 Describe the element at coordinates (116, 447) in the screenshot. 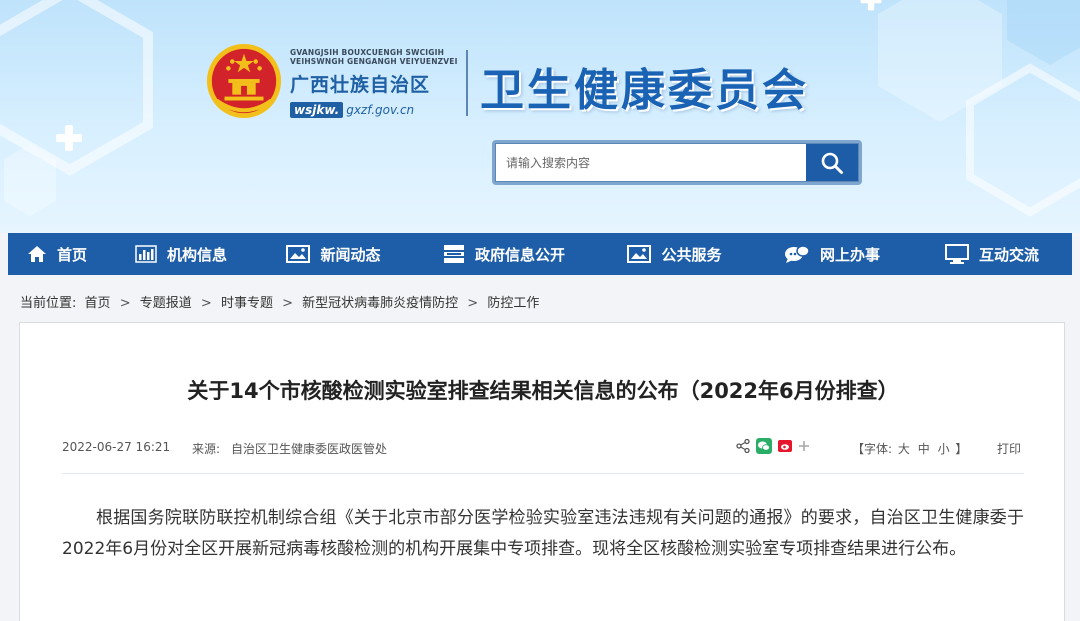

I see `publish-date: 2022-06-27 16:21` at that location.